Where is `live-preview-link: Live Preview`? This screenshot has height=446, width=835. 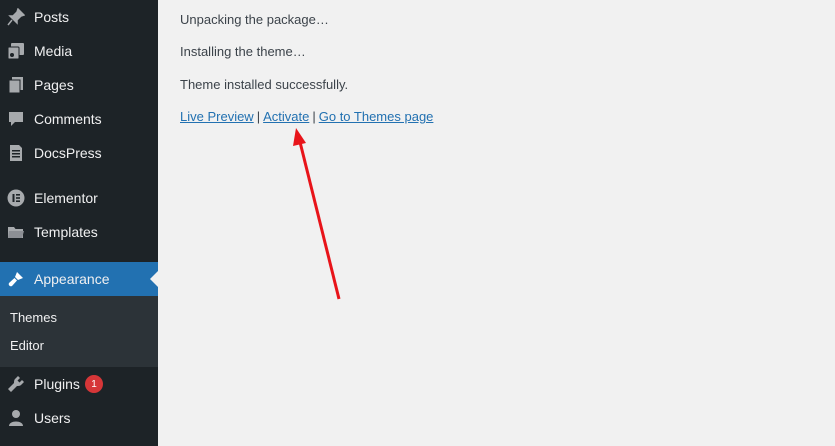
live-preview-link: Live Preview is located at coordinates (217, 116).